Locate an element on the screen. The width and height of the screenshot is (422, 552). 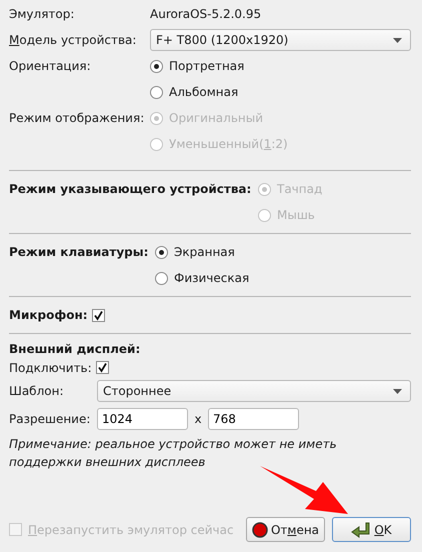
ok-button: OK is located at coordinates (371, 529).